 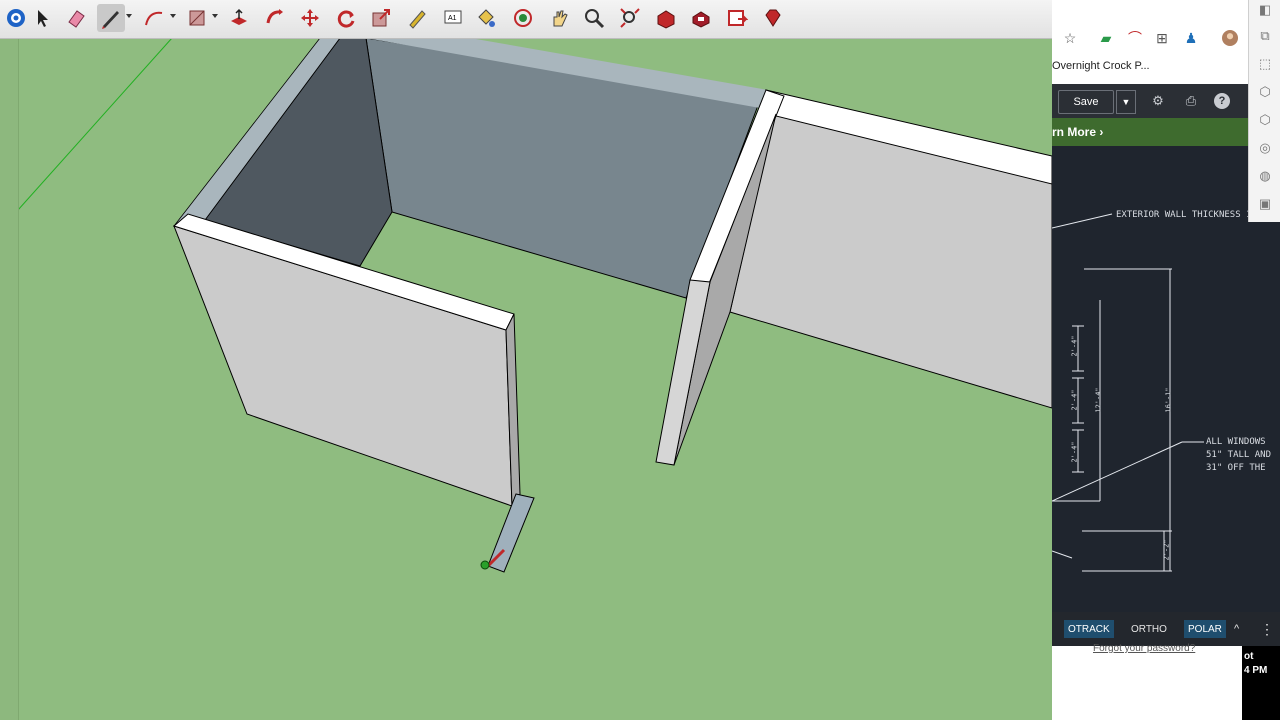 I want to click on layers-icon: ◧, so click(x=1265, y=10).